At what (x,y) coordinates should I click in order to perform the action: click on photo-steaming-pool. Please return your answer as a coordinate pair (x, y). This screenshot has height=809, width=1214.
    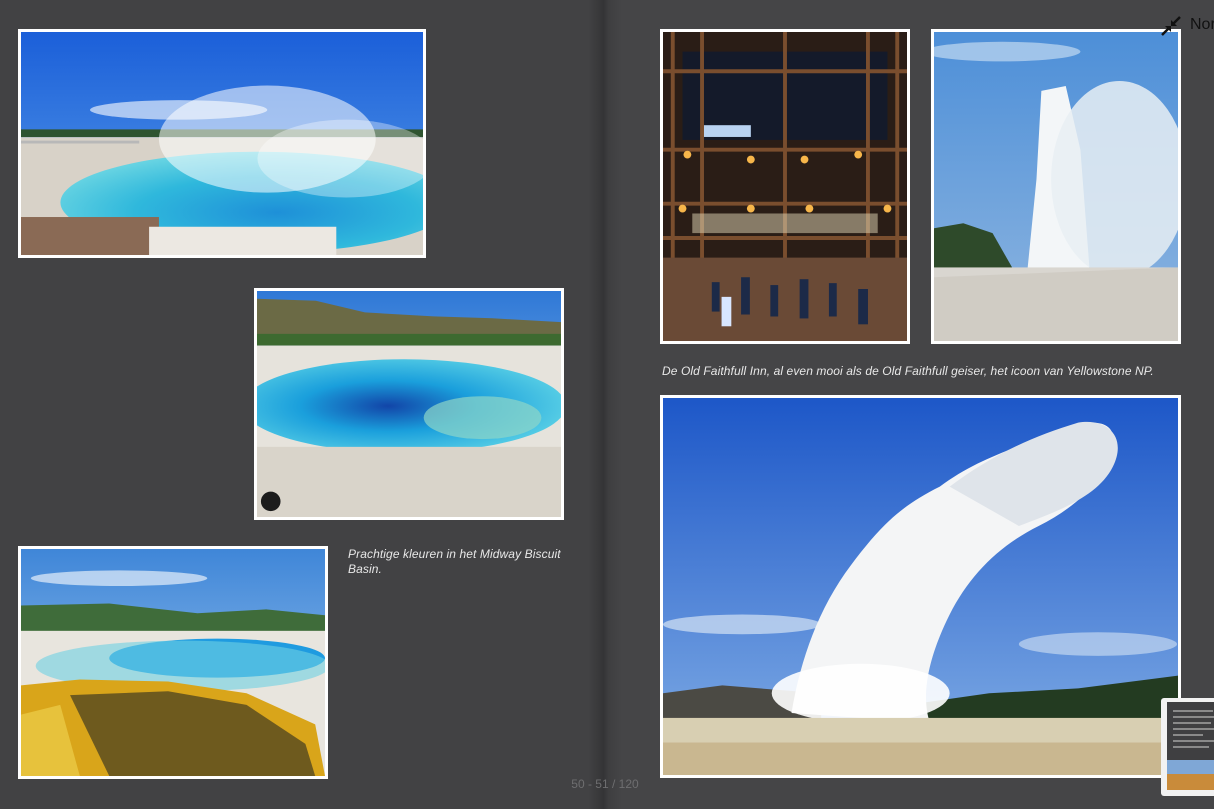
    Looking at the image, I should click on (222, 143).